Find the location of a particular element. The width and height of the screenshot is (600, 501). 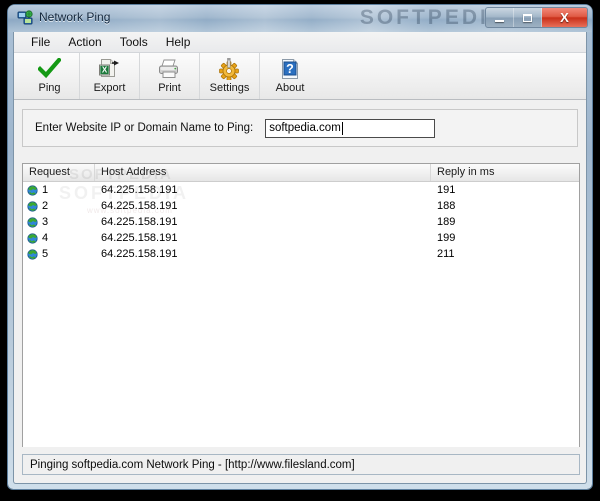

request-number: 3 is located at coordinates (45, 222).